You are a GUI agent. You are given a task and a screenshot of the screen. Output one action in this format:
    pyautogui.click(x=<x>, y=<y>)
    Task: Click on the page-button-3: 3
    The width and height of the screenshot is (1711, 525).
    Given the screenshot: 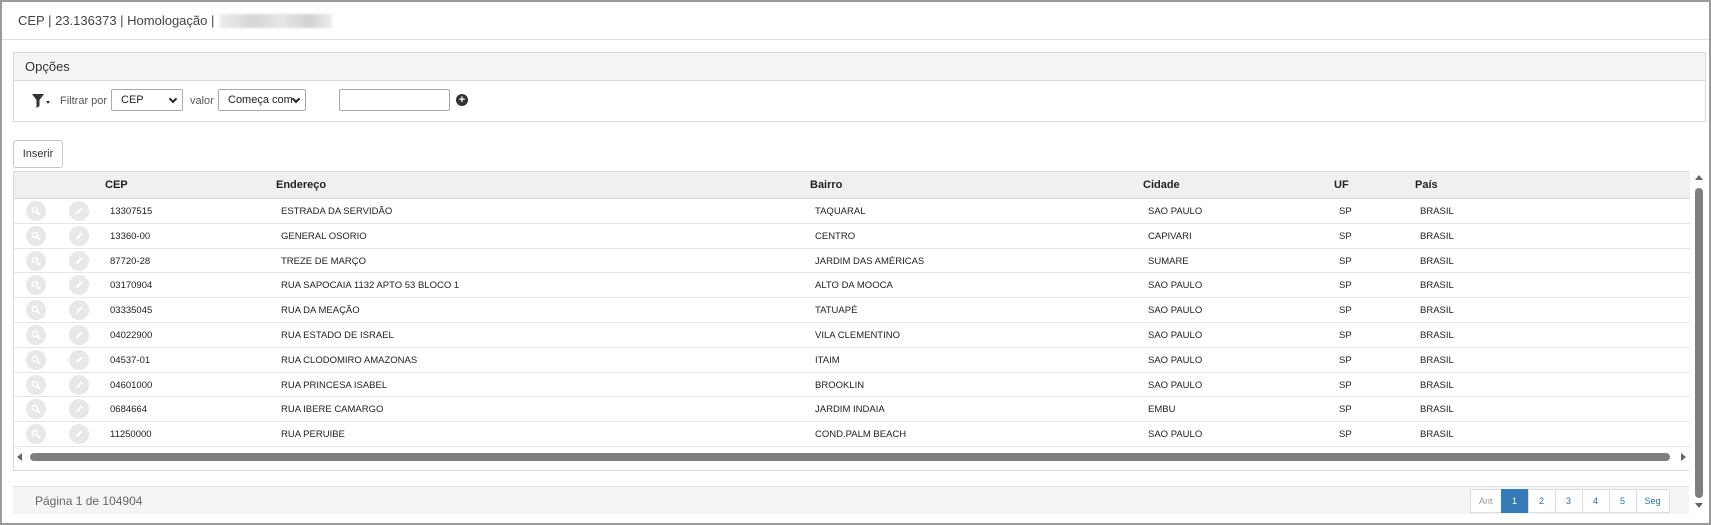 What is the action you would take?
    pyautogui.click(x=1568, y=501)
    